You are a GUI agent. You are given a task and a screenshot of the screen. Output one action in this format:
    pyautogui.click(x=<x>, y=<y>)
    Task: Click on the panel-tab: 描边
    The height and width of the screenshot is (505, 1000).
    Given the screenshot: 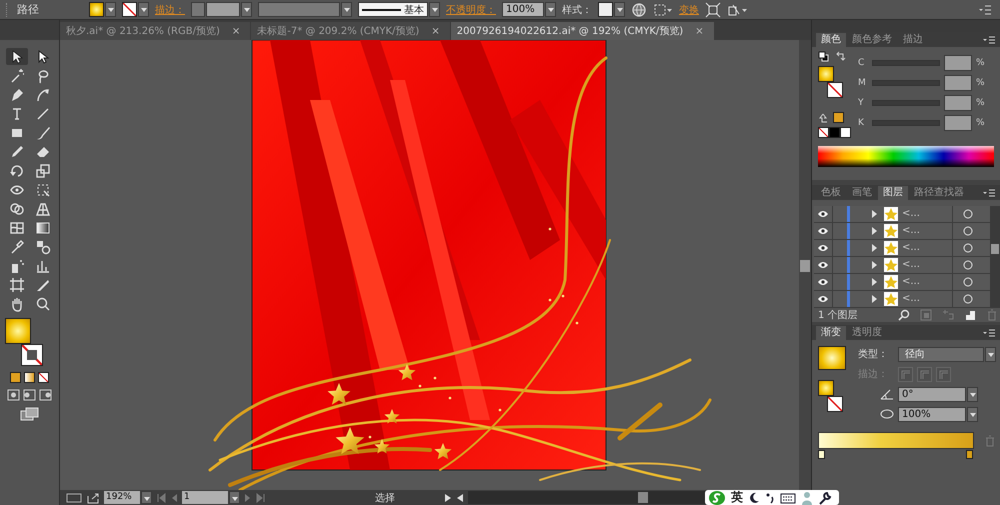 What is the action you would take?
    pyautogui.click(x=913, y=40)
    